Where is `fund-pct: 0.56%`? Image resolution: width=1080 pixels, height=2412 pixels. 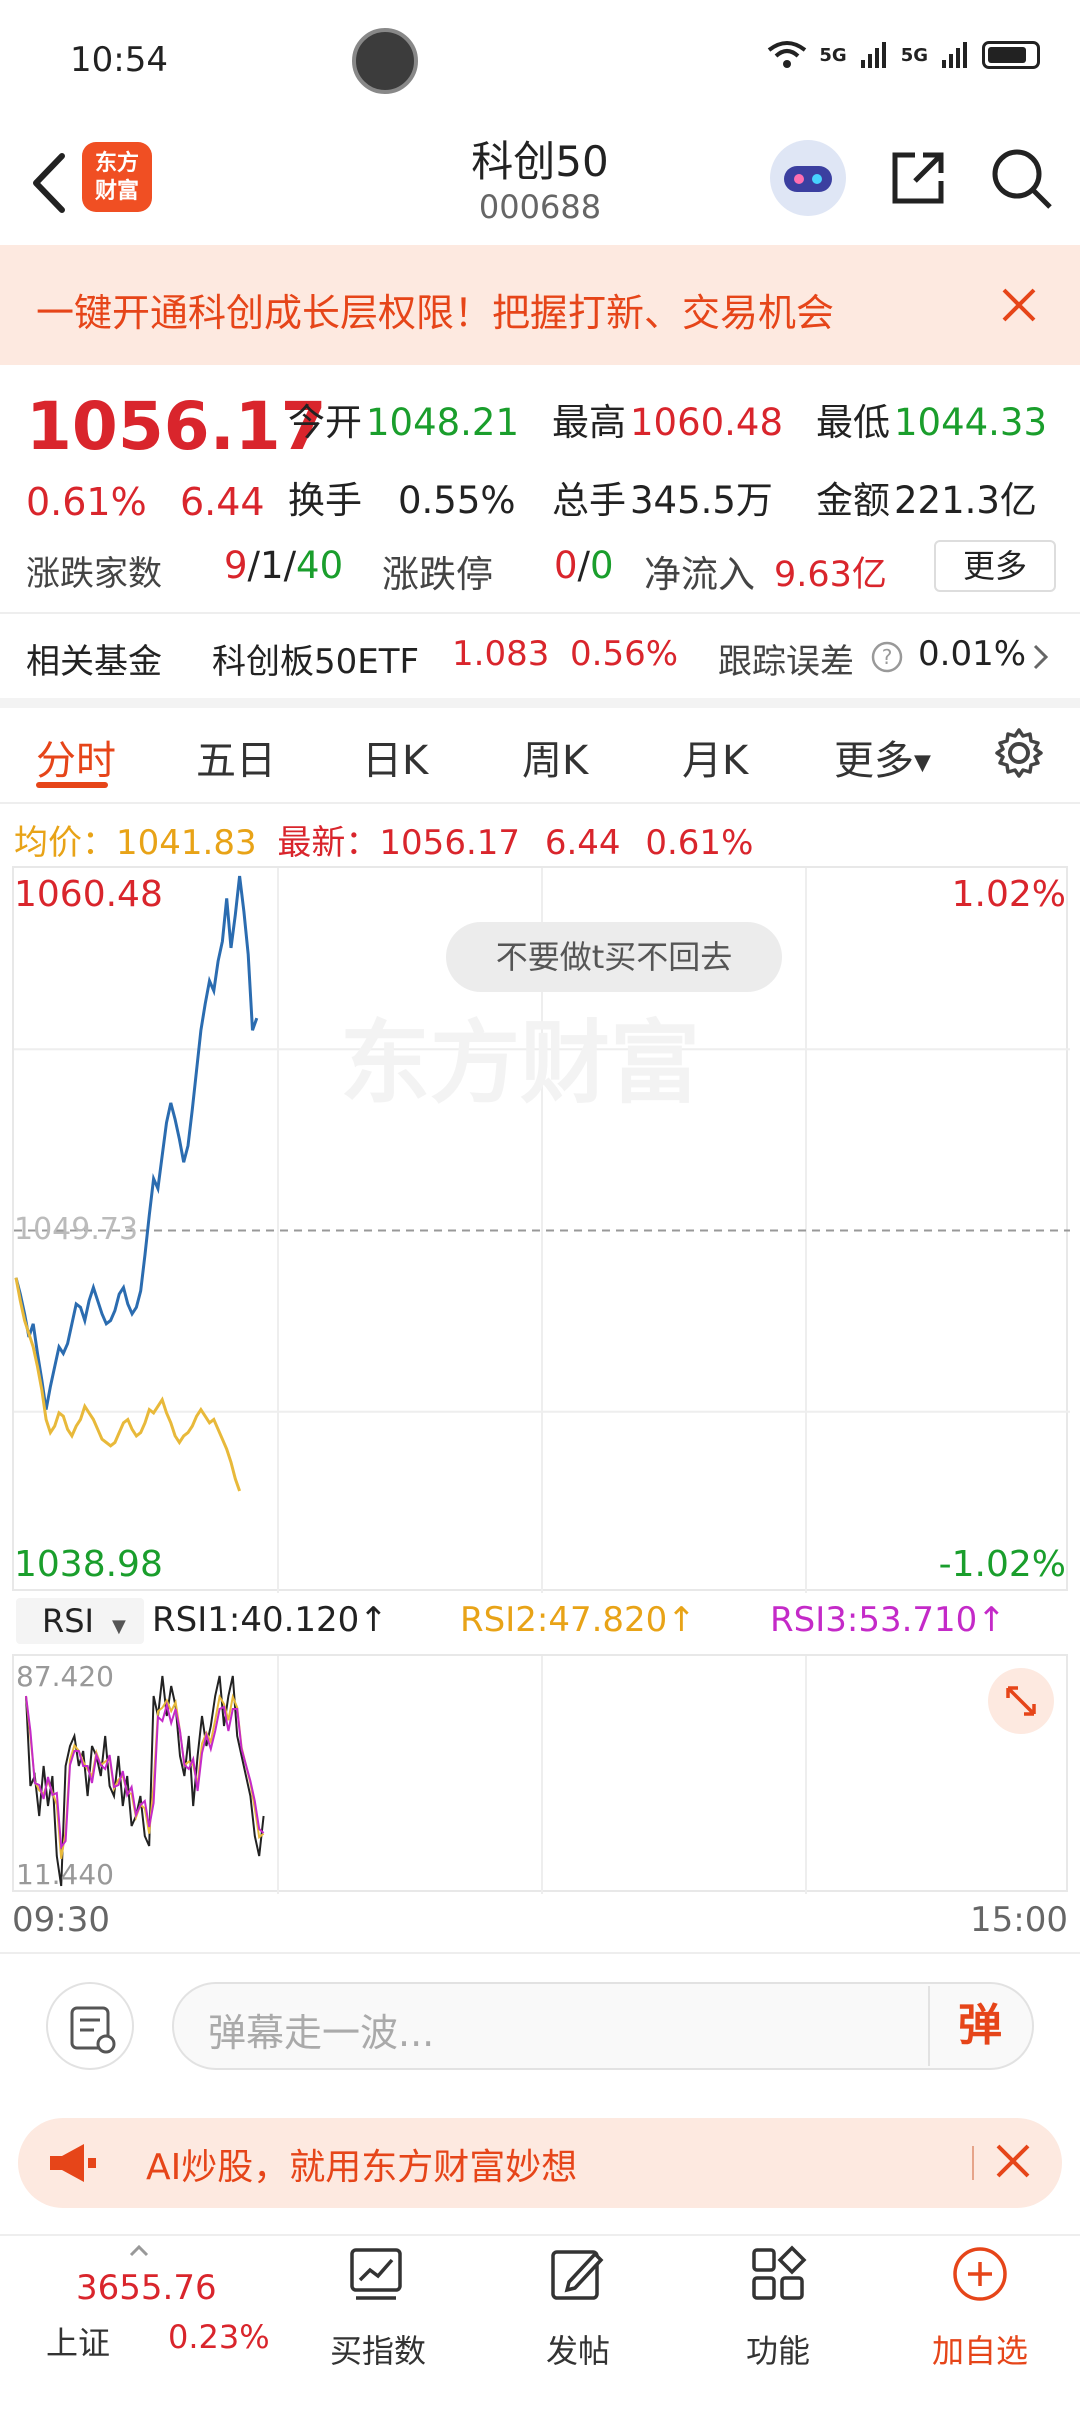 fund-pct: 0.56% is located at coordinates (624, 654).